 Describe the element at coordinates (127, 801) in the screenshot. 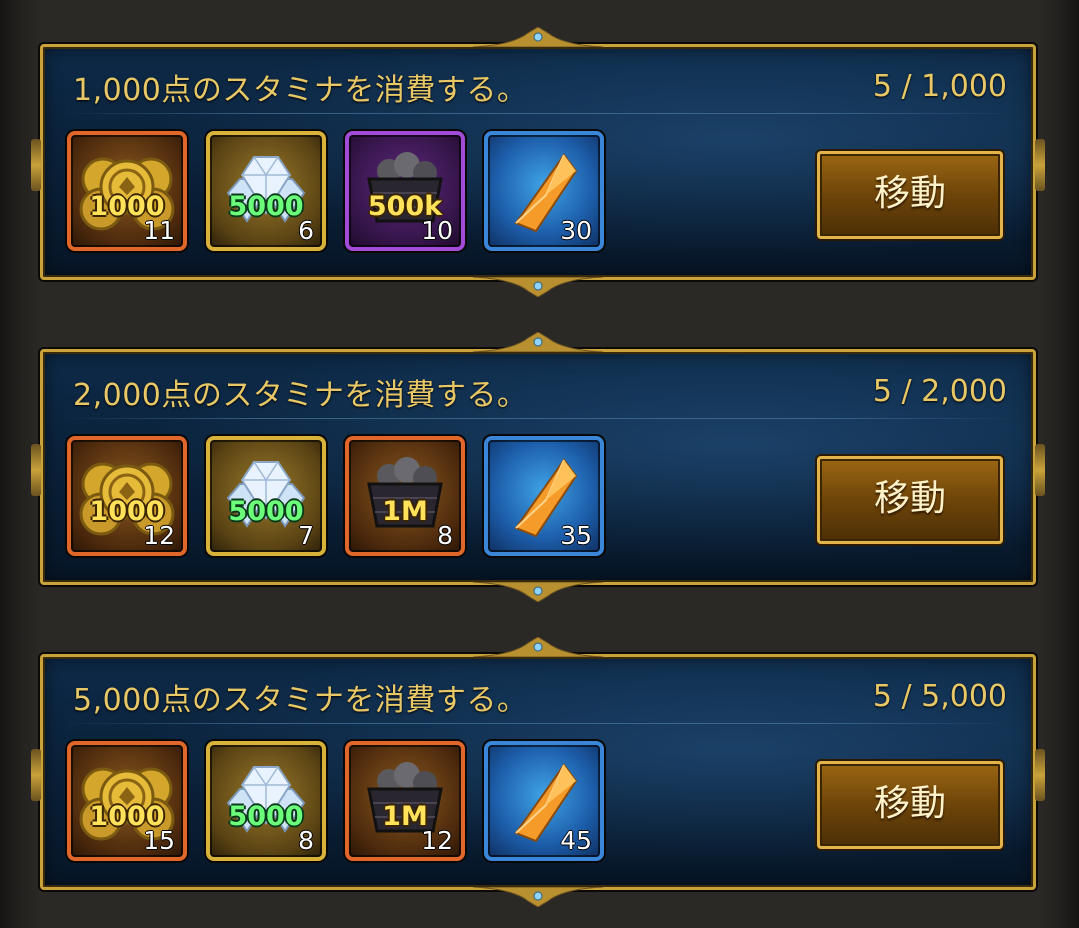

I see `reward-slot: 1000 15` at that location.